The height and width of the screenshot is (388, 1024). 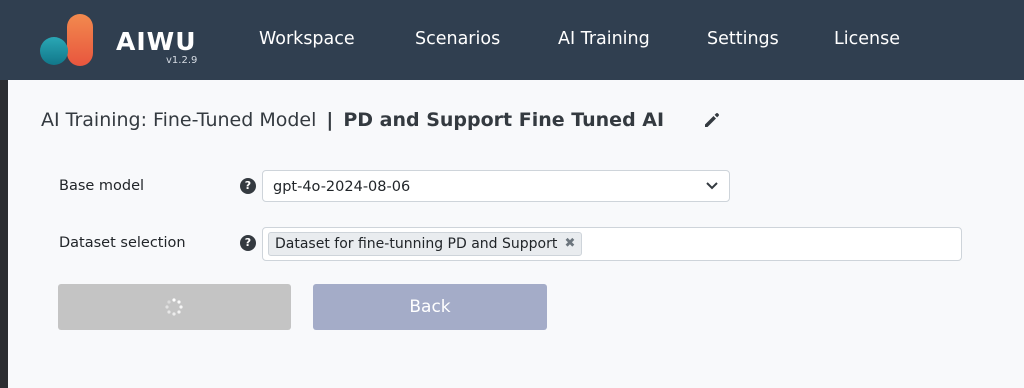 I want to click on base-model-select: gpt-4o-2024-08-06, so click(x=496, y=186).